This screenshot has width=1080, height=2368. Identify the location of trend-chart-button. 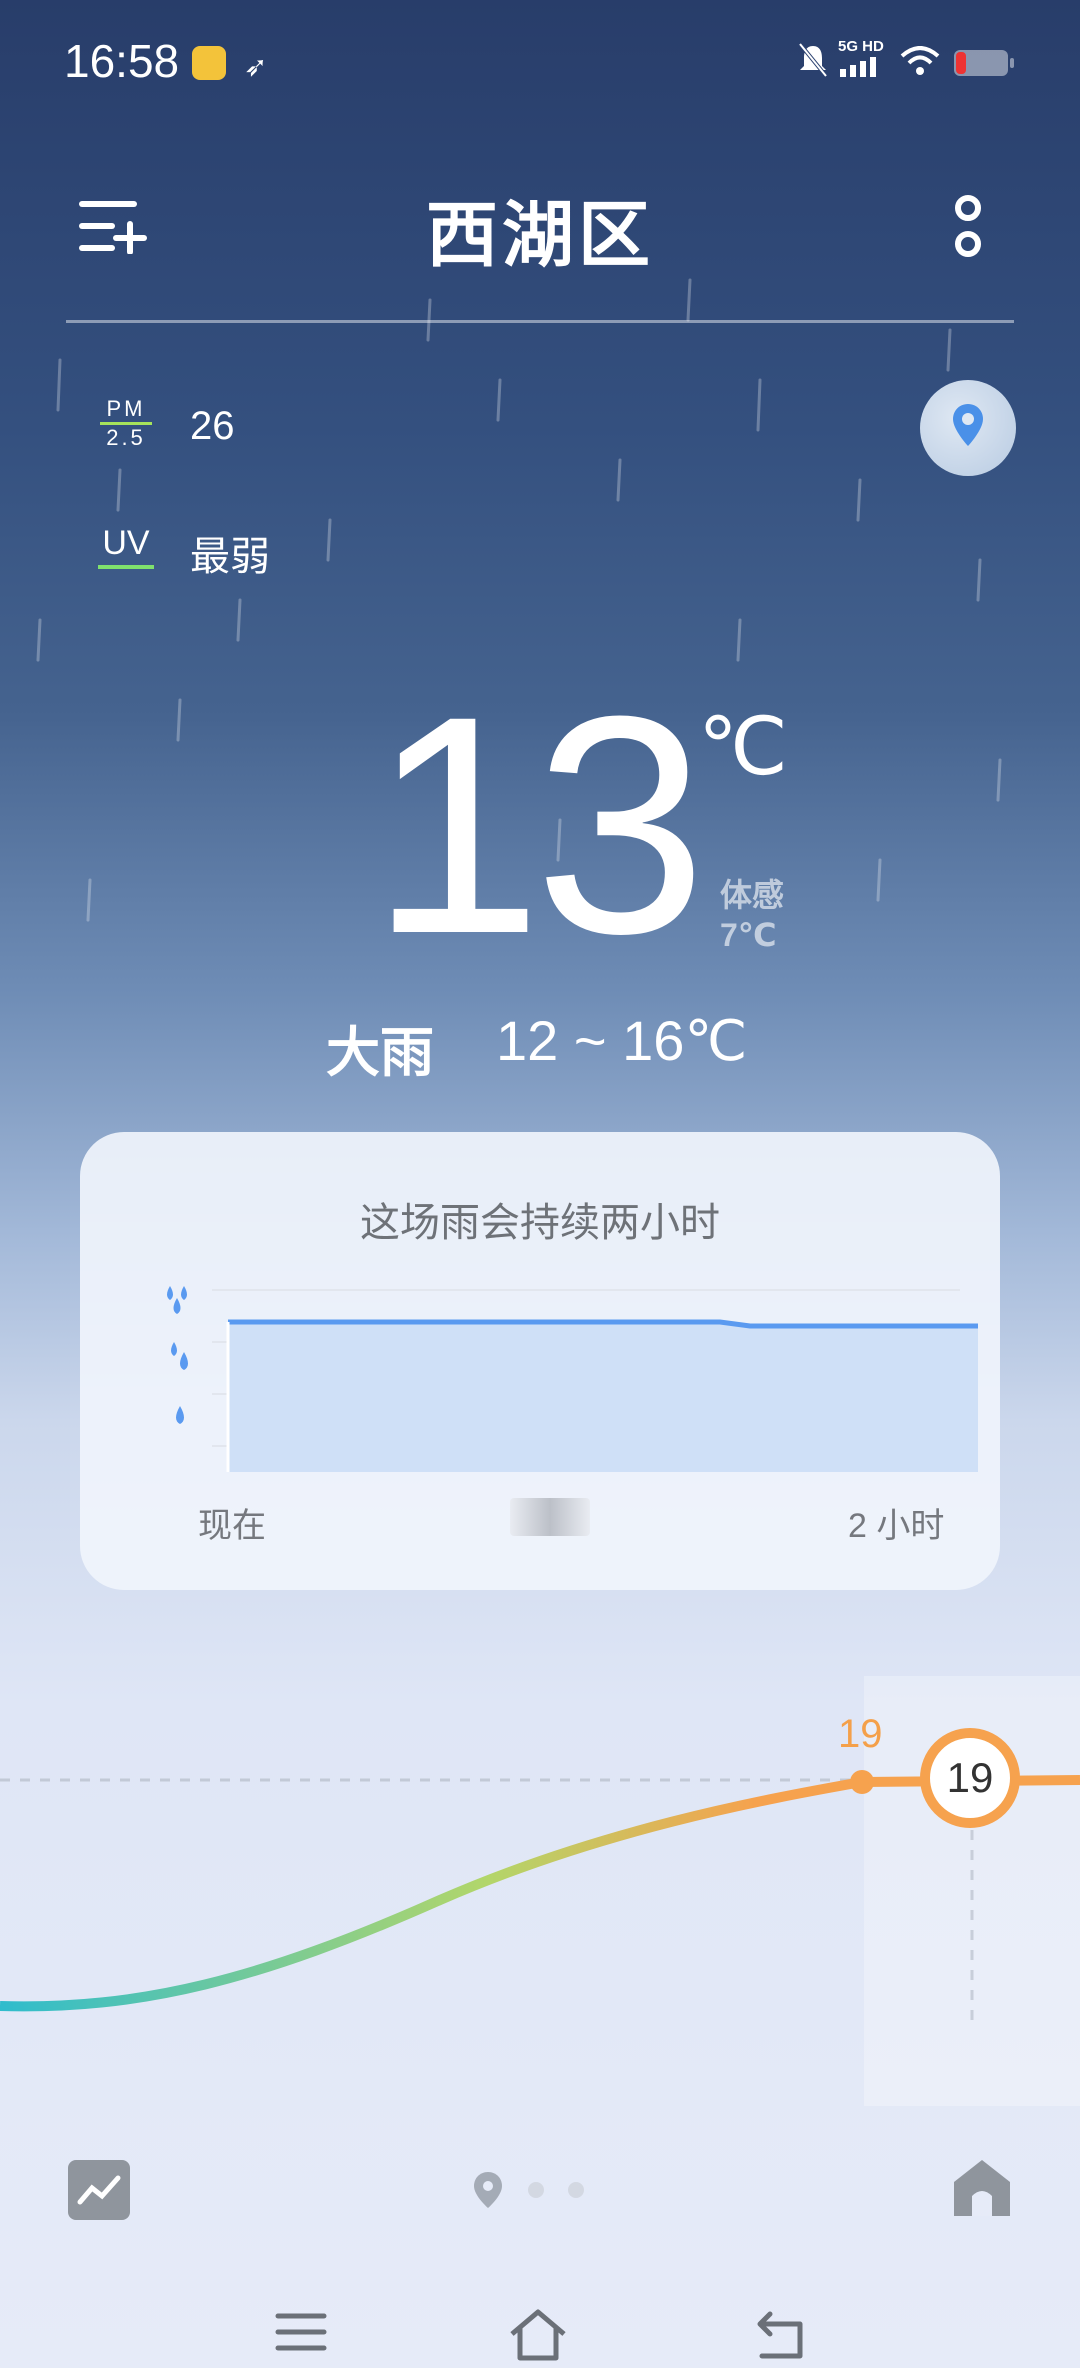
(99, 2190).